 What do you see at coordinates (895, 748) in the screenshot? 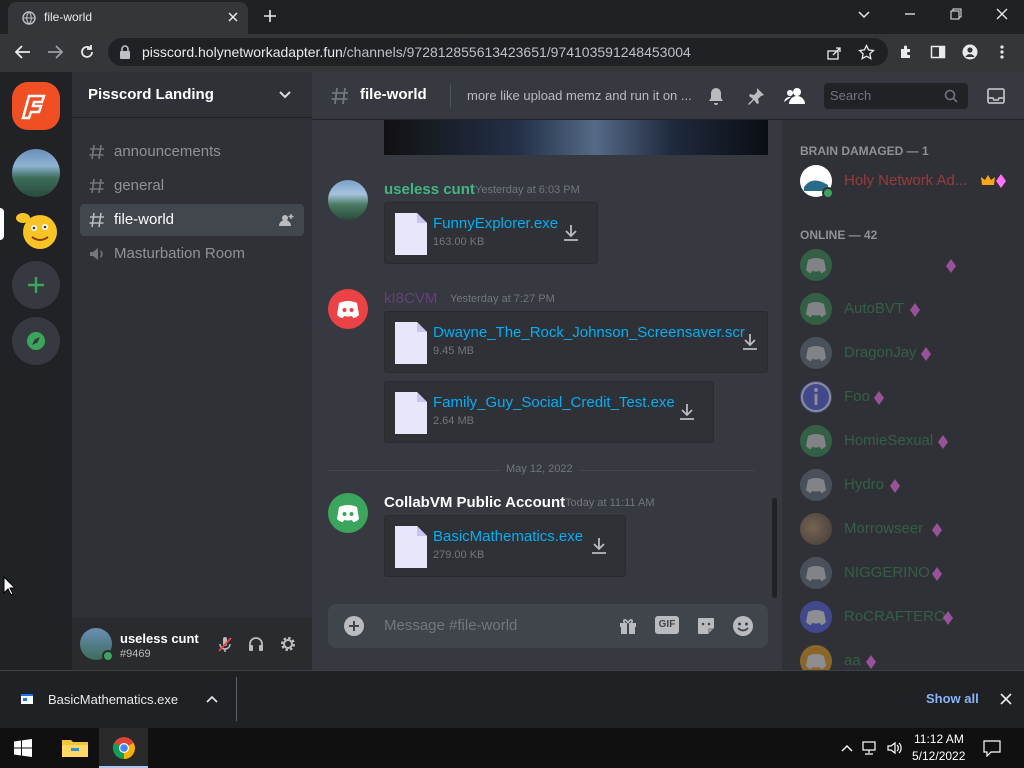
I see `volume-icon` at bounding box center [895, 748].